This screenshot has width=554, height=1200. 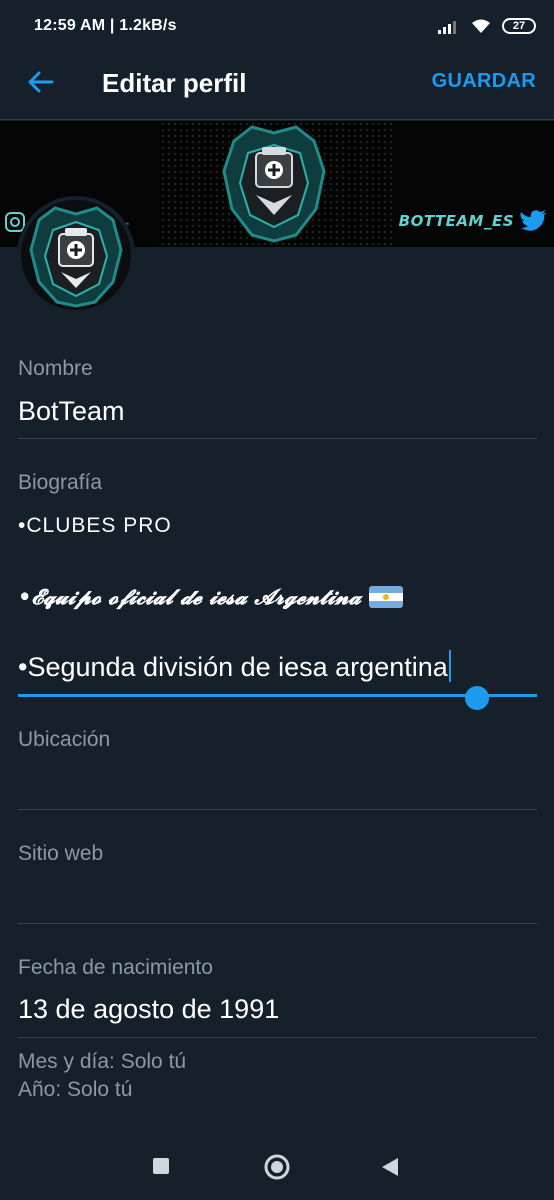 I want to click on birthdate-privacy-year: Año: Solo tú, so click(x=75, y=1089).